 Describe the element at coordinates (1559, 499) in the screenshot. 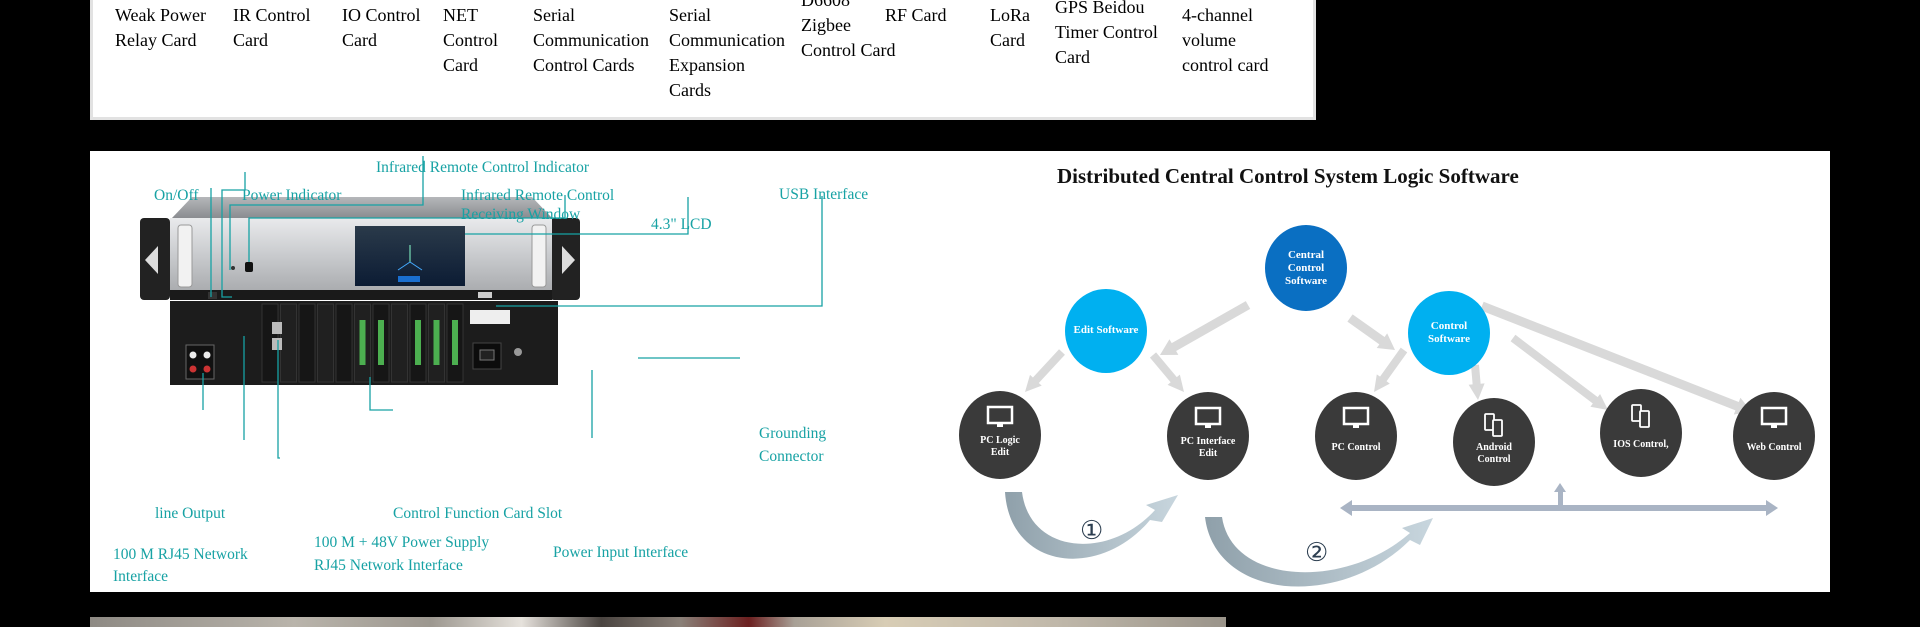

I see `bus-double-arrow` at that location.